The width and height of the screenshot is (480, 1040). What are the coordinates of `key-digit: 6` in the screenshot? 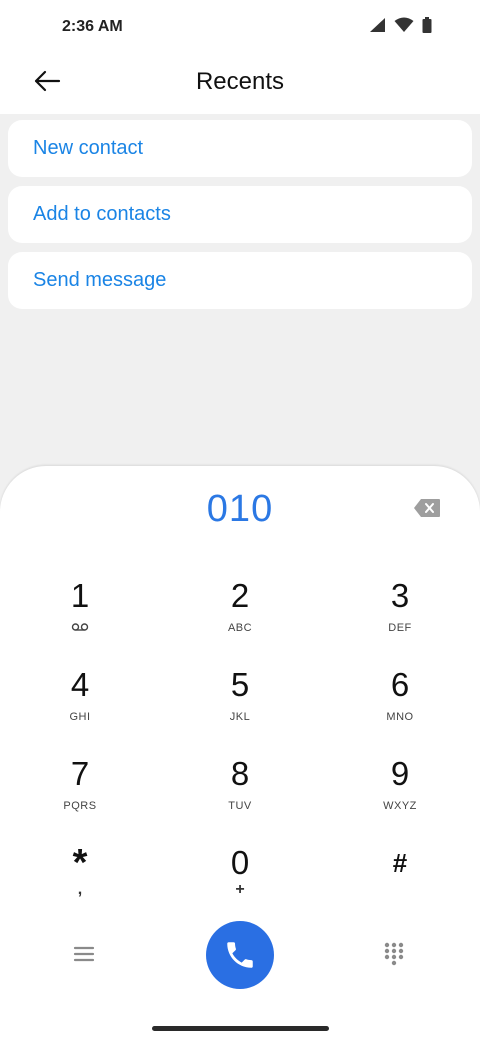 It's located at (400, 684).